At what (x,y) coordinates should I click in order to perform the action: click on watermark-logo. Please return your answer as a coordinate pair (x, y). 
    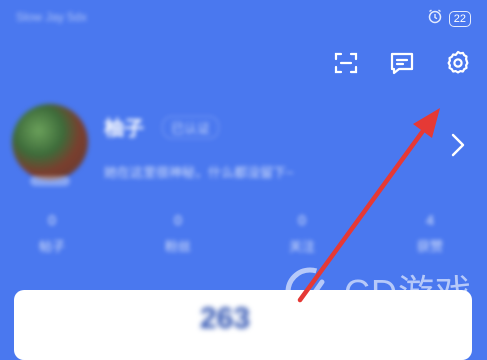
    Looking at the image, I should click on (310, 294).